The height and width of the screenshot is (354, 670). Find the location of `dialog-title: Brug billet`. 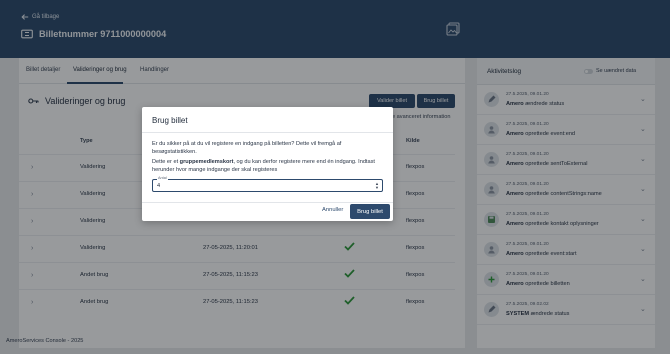

dialog-title: Brug billet is located at coordinates (170, 120).